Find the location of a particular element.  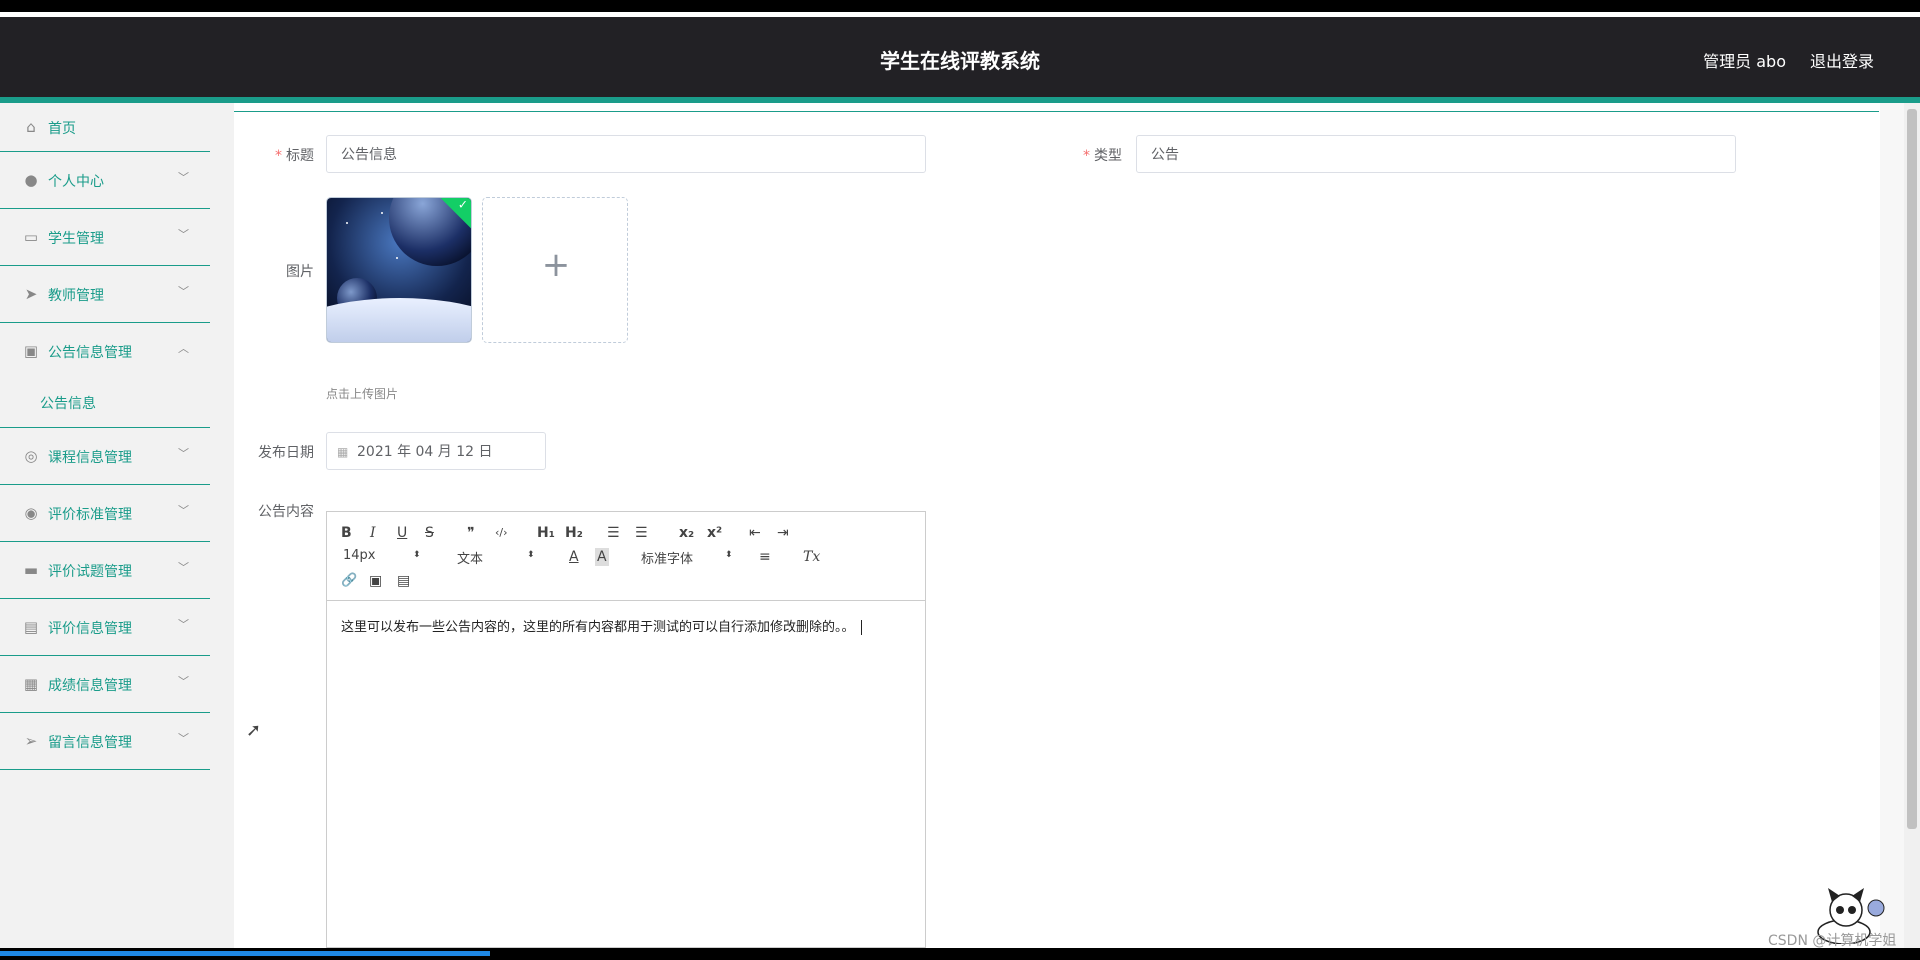

background-color-button: A is located at coordinates (602, 557).